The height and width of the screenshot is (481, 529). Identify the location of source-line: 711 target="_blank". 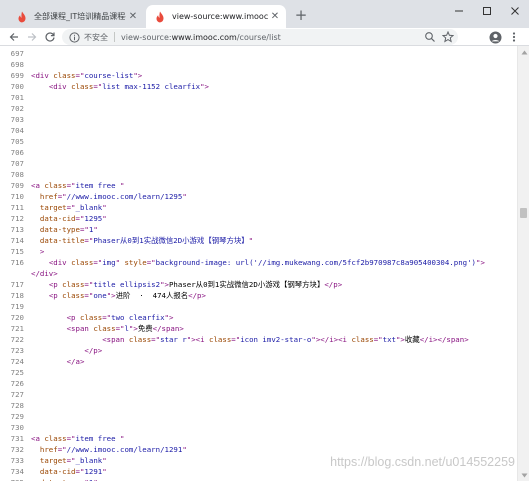
(258, 207).